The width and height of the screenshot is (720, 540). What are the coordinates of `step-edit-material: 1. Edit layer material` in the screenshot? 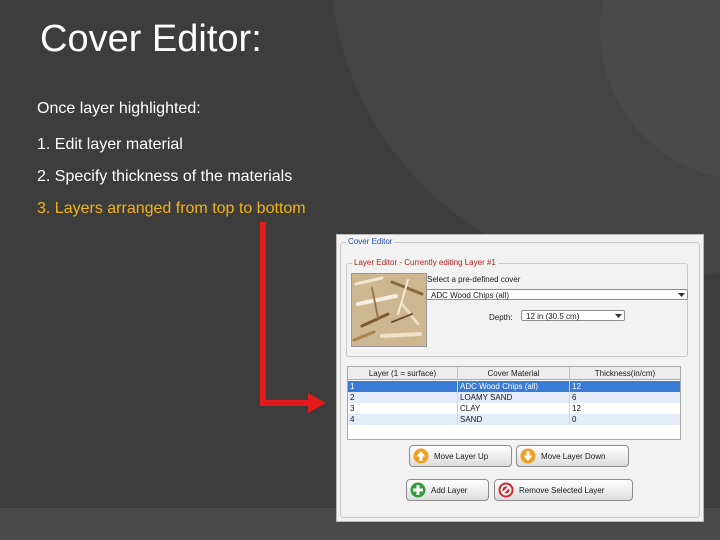 It's located at (110, 144).